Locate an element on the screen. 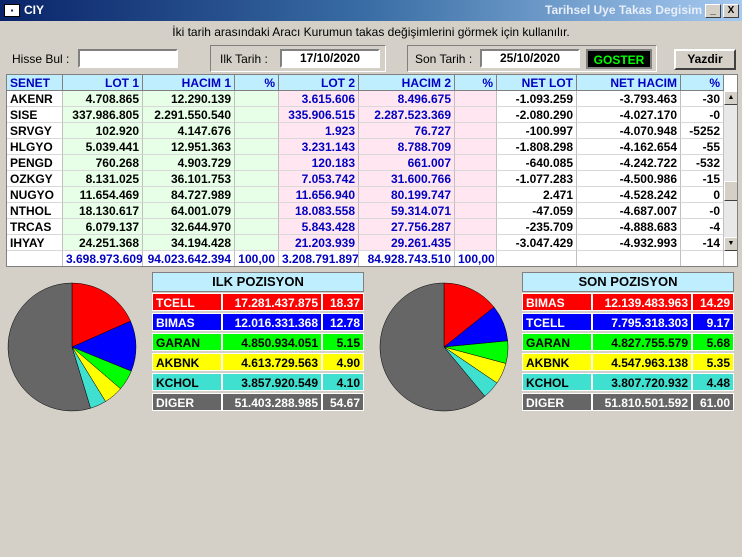 This screenshot has width=742, height=557. cell-lot2: 11.656.940 is located at coordinates (319, 195).